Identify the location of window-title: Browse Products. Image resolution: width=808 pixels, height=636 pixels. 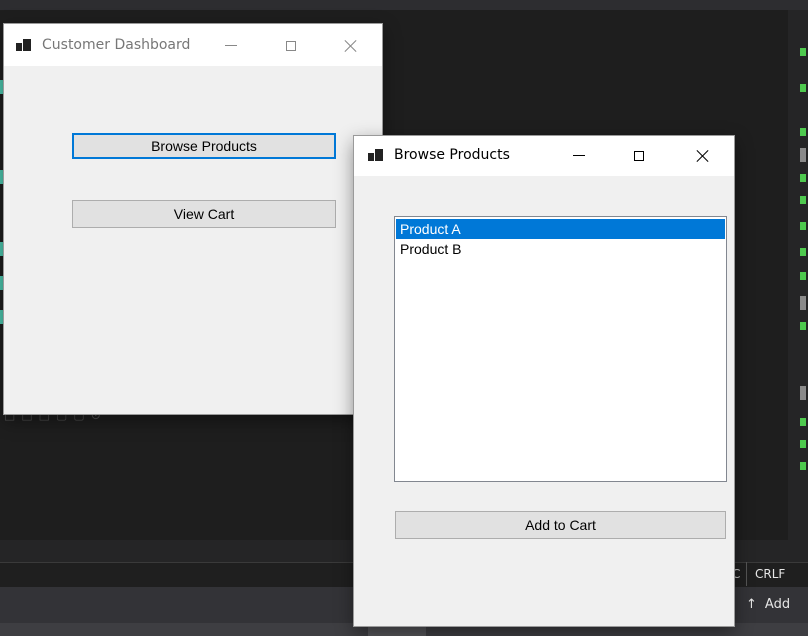
(452, 155).